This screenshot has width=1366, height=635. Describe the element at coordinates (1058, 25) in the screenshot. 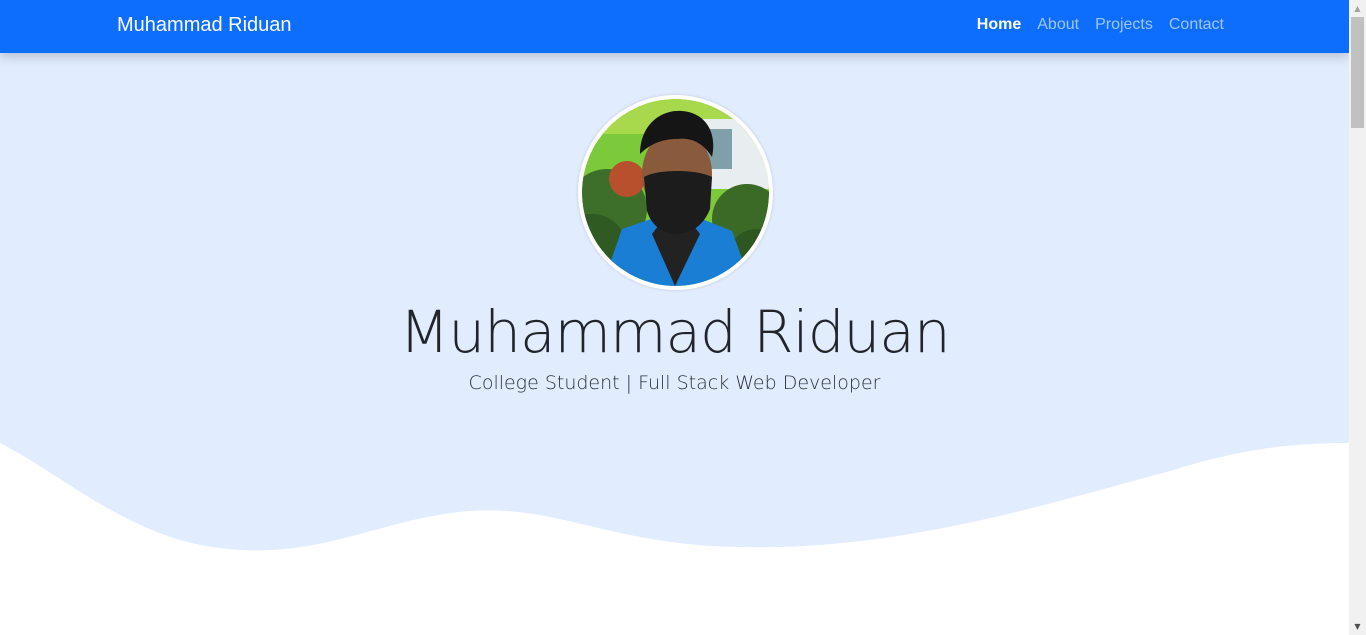

I see `nav-link-about: About` at that location.